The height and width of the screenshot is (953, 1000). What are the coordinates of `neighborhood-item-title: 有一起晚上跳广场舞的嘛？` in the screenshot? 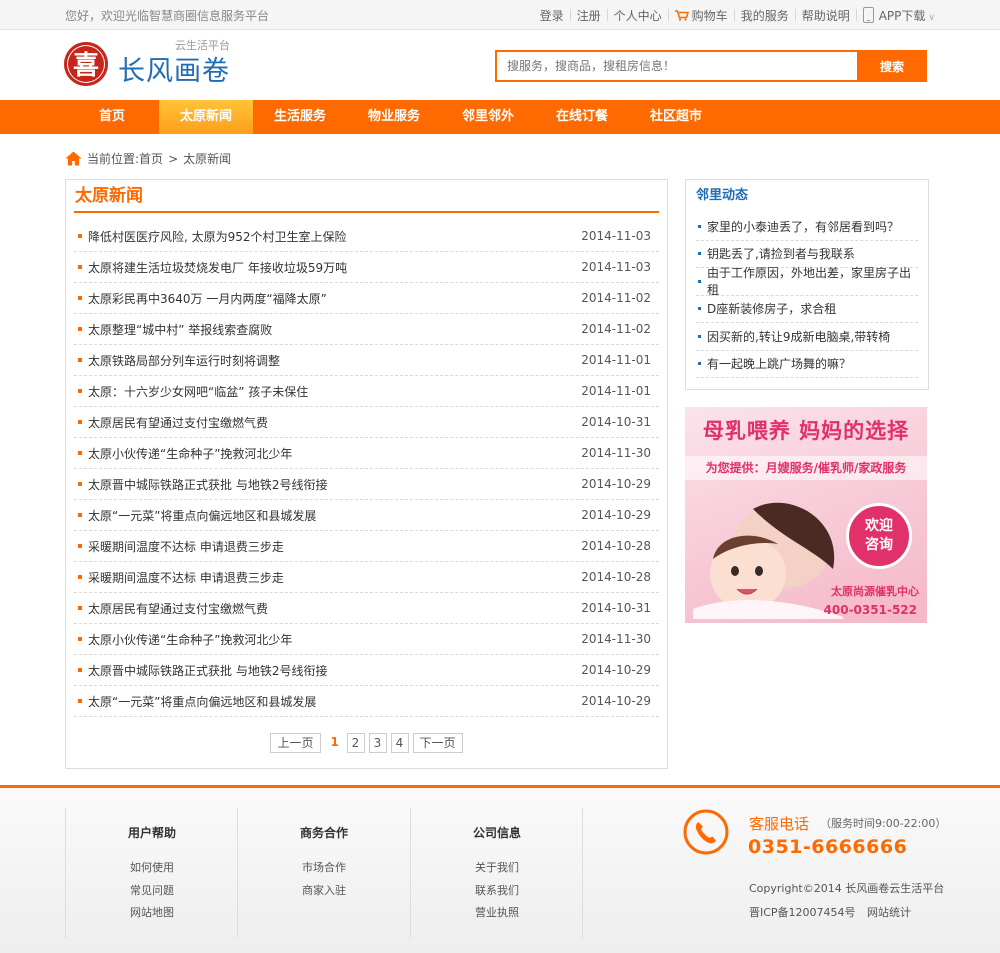 It's located at (779, 363).